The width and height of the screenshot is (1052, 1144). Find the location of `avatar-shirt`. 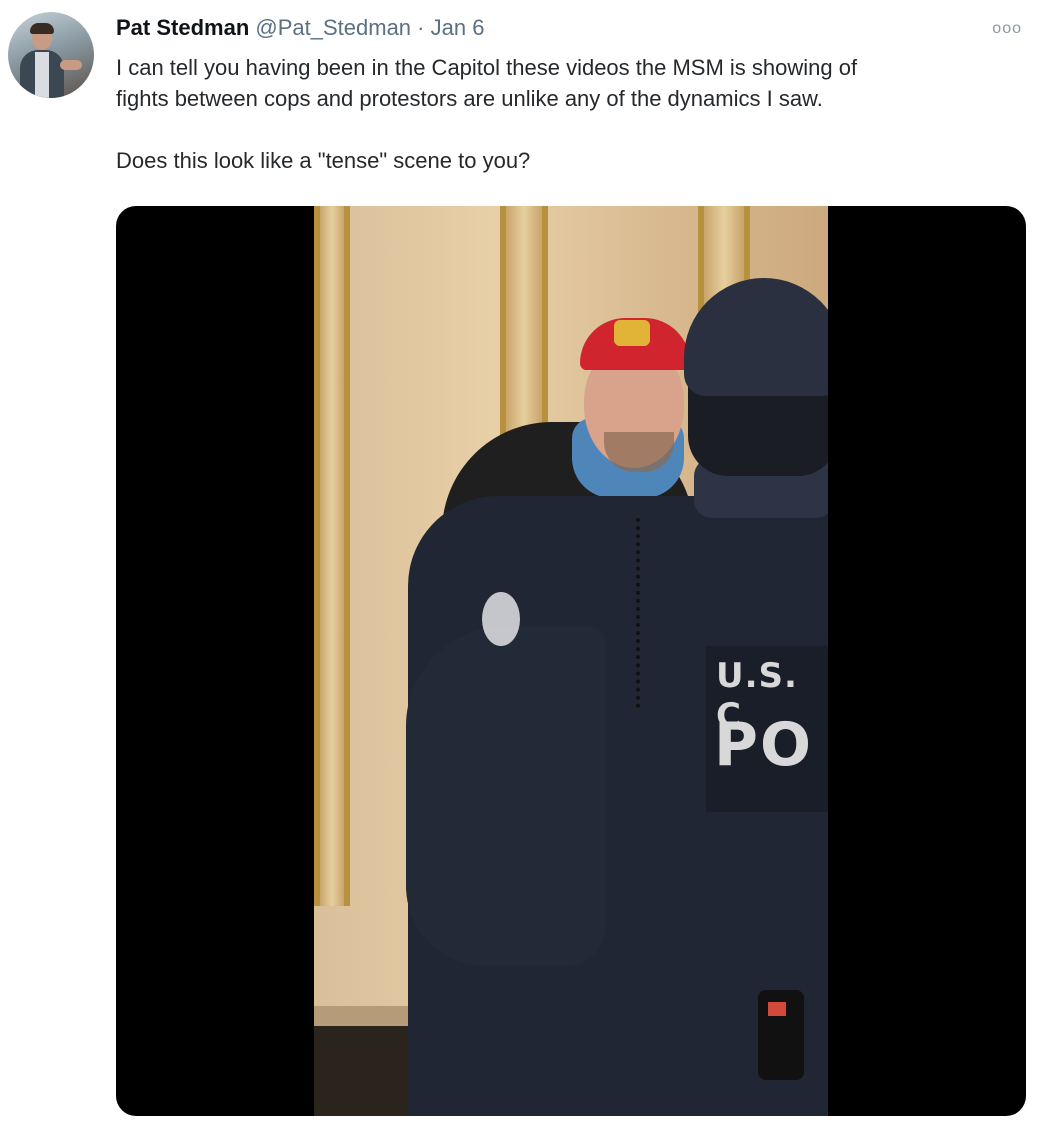

avatar-shirt is located at coordinates (42, 75).